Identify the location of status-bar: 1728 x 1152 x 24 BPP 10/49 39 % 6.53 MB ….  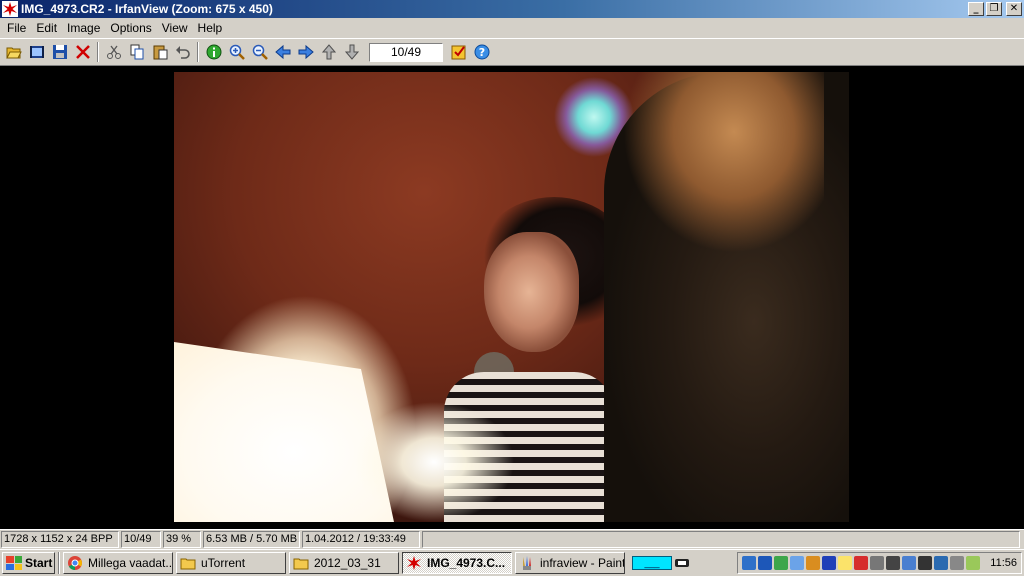
(512, 539).